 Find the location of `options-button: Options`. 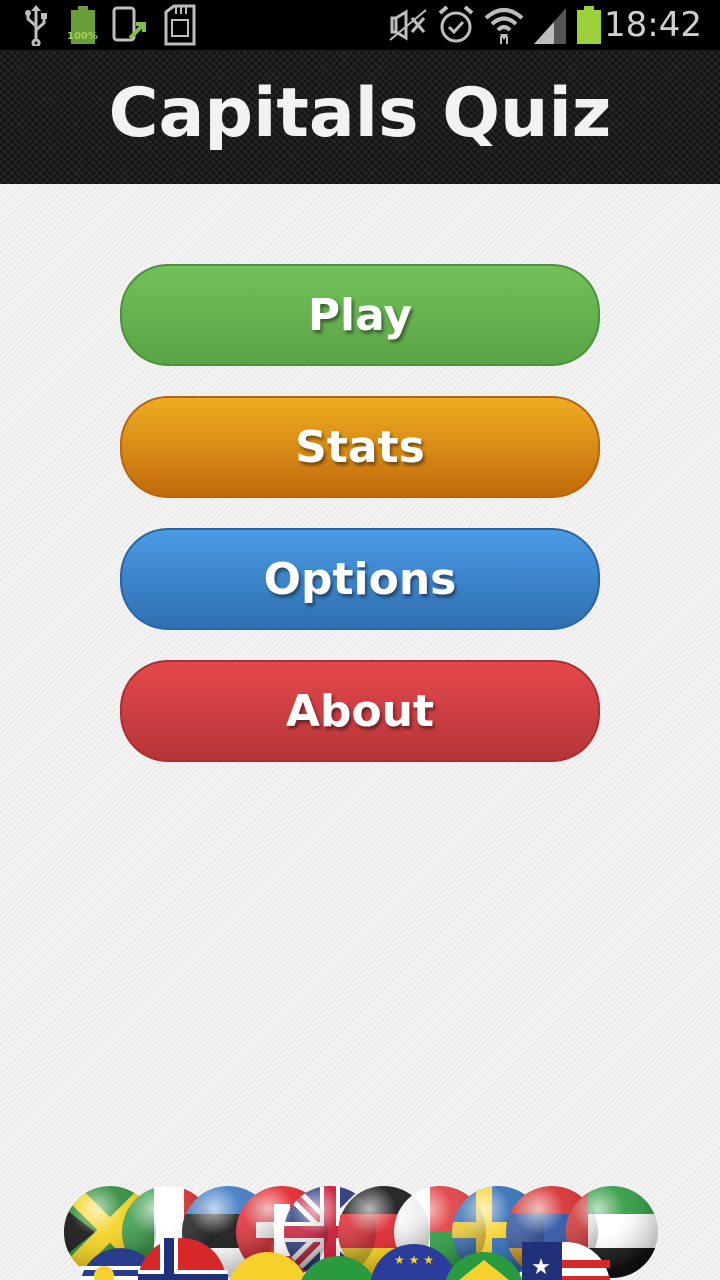

options-button: Options is located at coordinates (360, 579).